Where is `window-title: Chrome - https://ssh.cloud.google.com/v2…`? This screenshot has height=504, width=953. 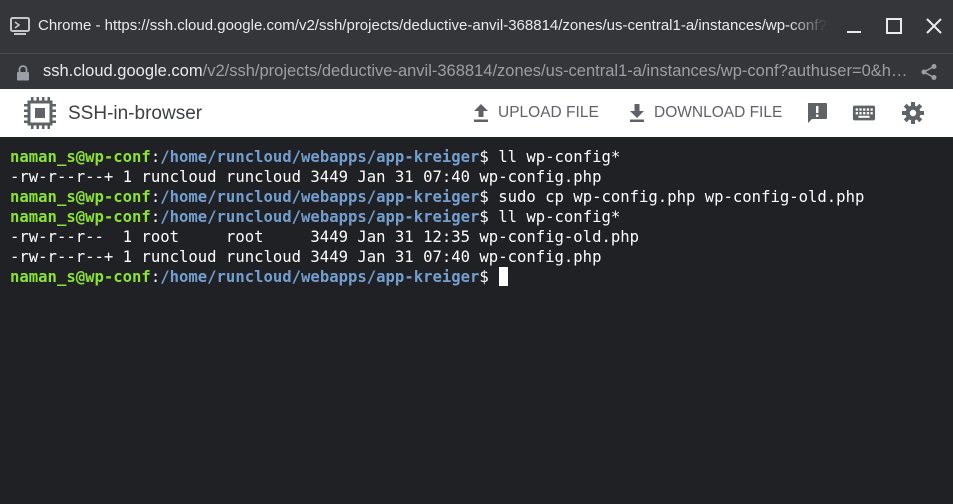
window-title: Chrome - https://ssh.cloud.google.com/v2… is located at coordinates (433, 25).